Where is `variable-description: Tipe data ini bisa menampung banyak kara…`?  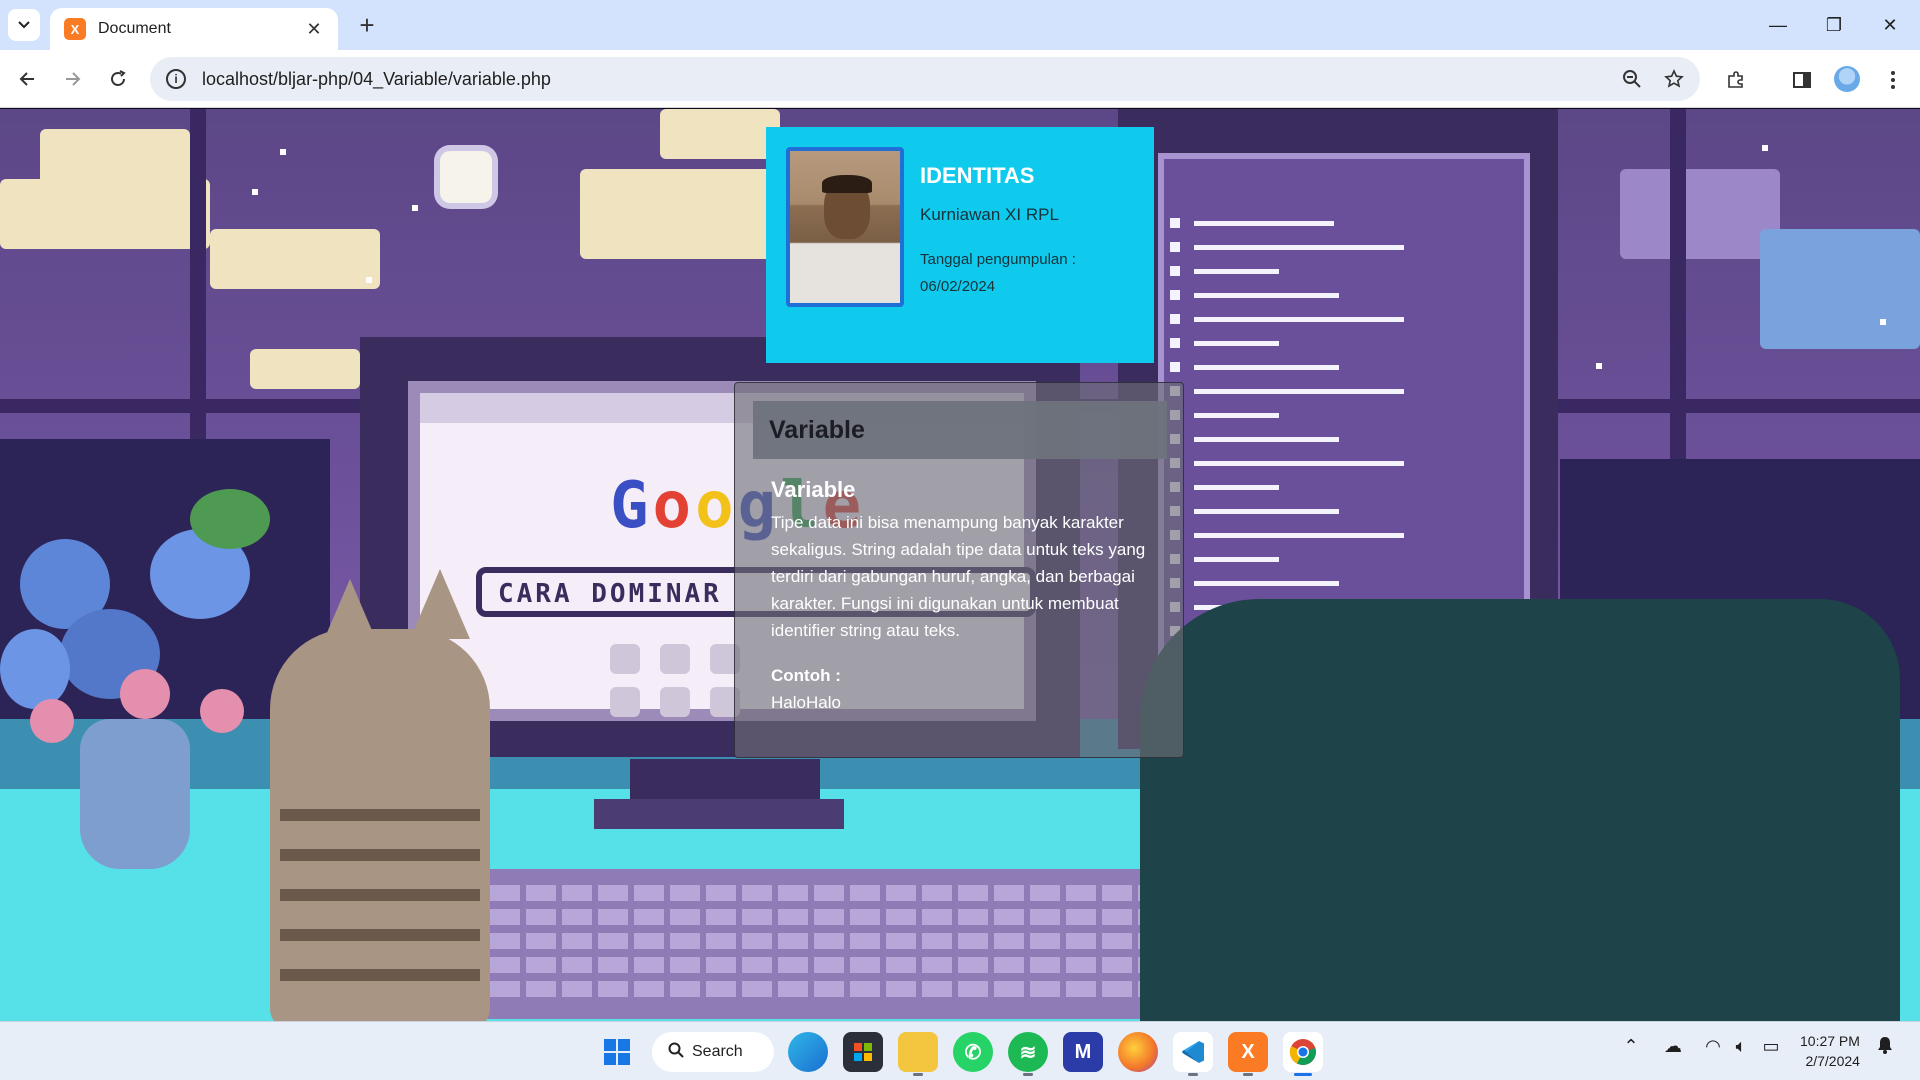 variable-description: Tipe data ini bisa menampung banyak kara… is located at coordinates (958, 576).